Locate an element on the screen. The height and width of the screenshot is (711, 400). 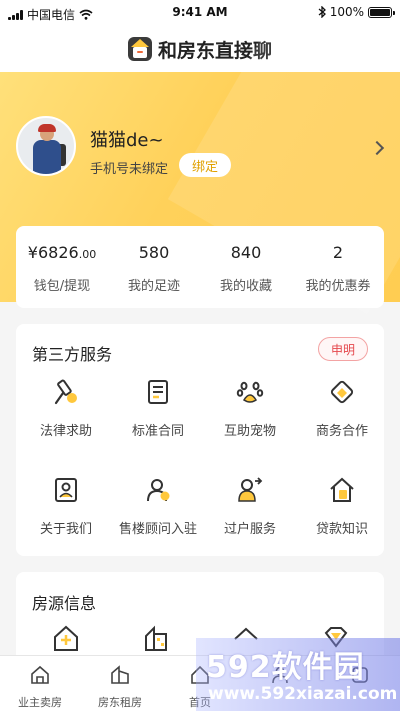
stat-value: 840 is located at coordinates (246, 252).